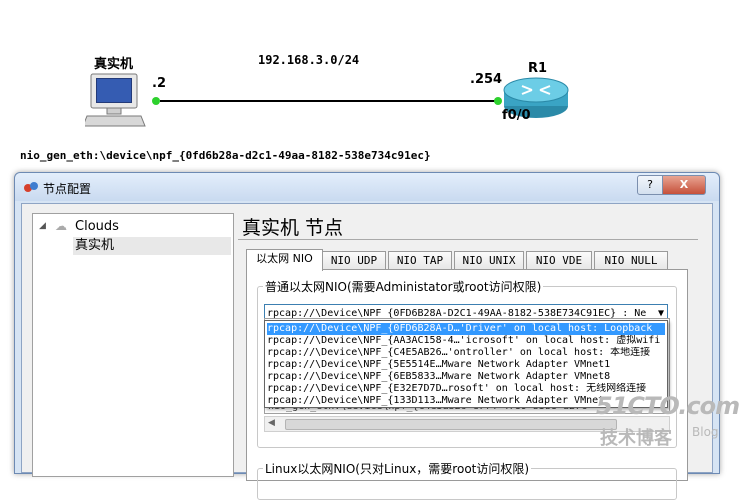 Image resolution: width=743 pixels, height=500 pixels. What do you see at coordinates (61, 226) in the screenshot?
I see `cloud-icon: ☁` at bounding box center [61, 226].